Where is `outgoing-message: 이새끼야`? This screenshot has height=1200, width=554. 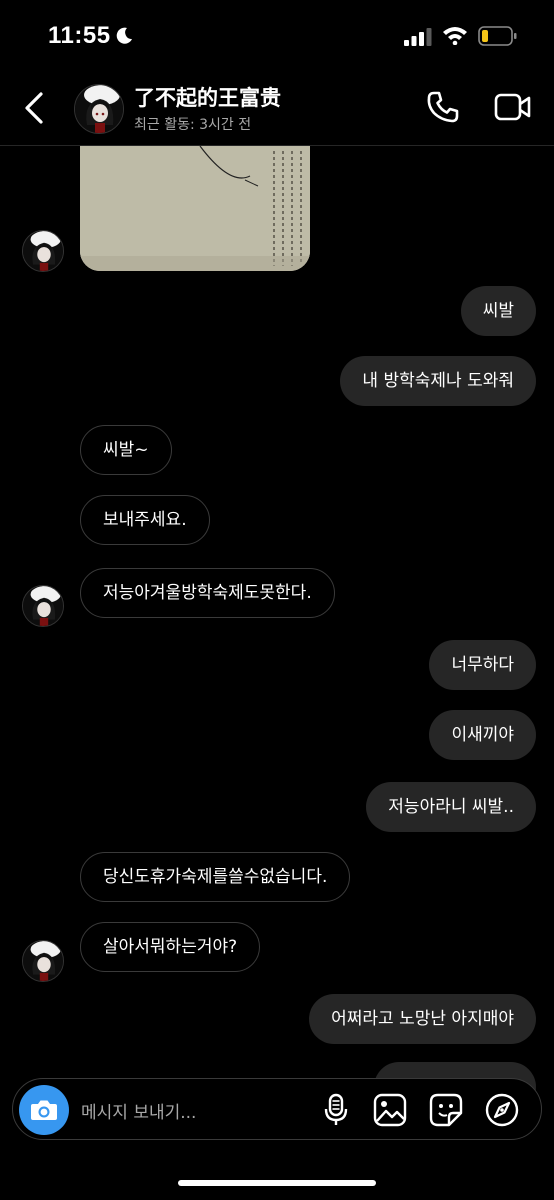
outgoing-message: 이새끼야 is located at coordinates (482, 735).